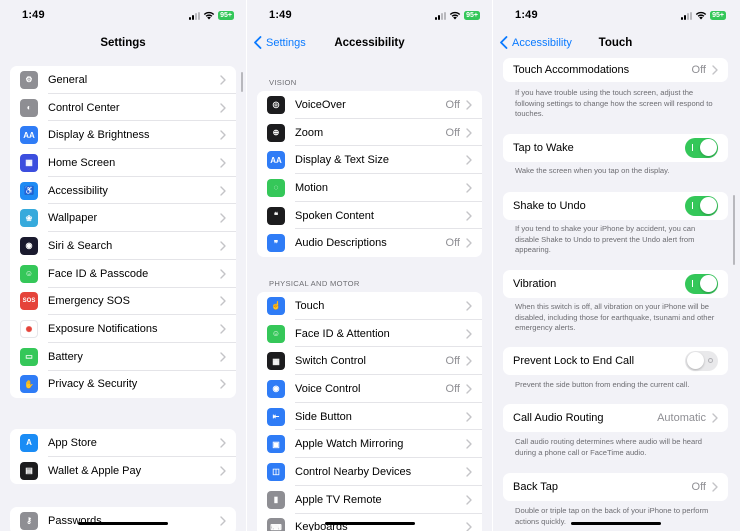  What do you see at coordinates (99, 135) in the screenshot?
I see `row-label: Display & Brightness` at bounding box center [99, 135].